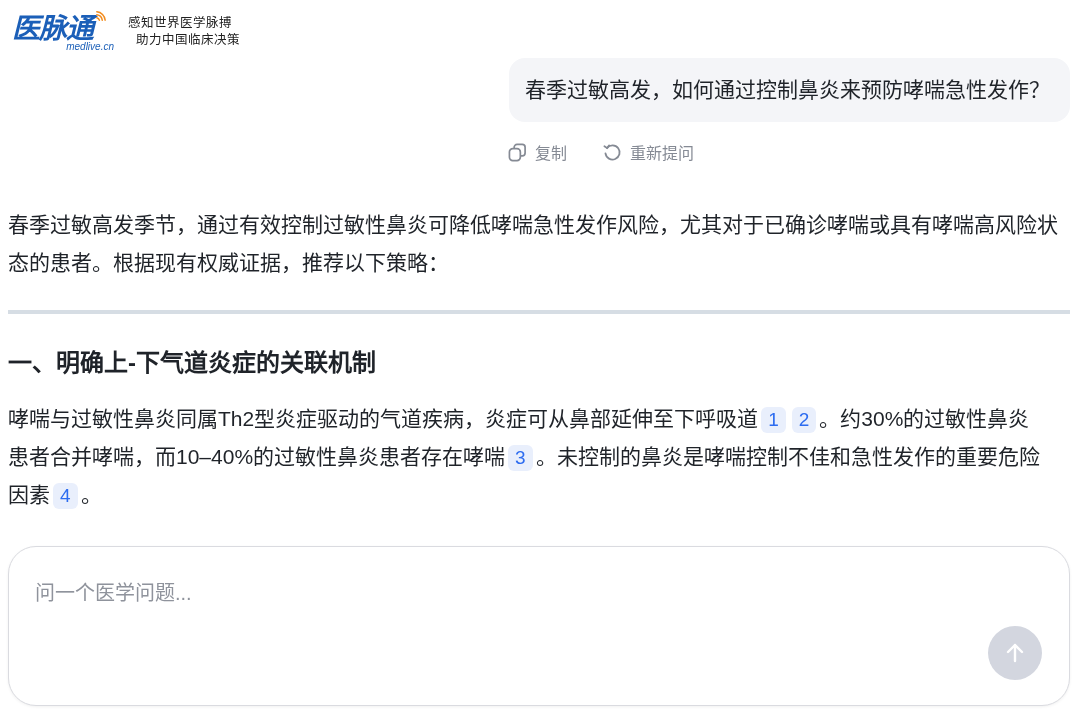 The height and width of the screenshot is (710, 1080). Describe the element at coordinates (192, 363) in the screenshot. I see `section-heading: 一、明确上-下气道炎症的关联机制` at that location.